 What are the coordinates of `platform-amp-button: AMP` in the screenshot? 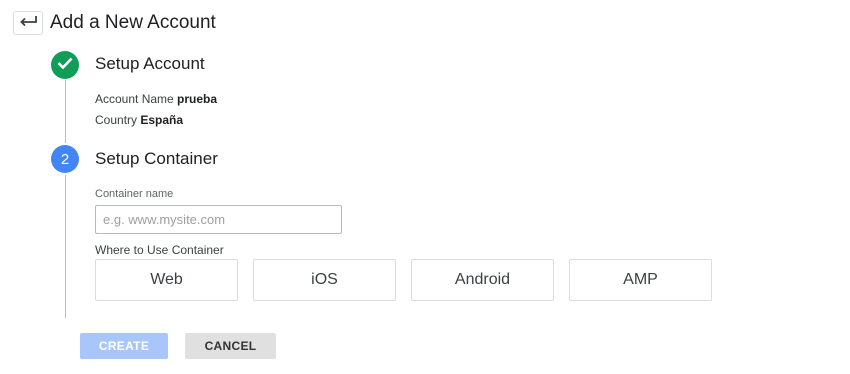 It's located at (640, 280).